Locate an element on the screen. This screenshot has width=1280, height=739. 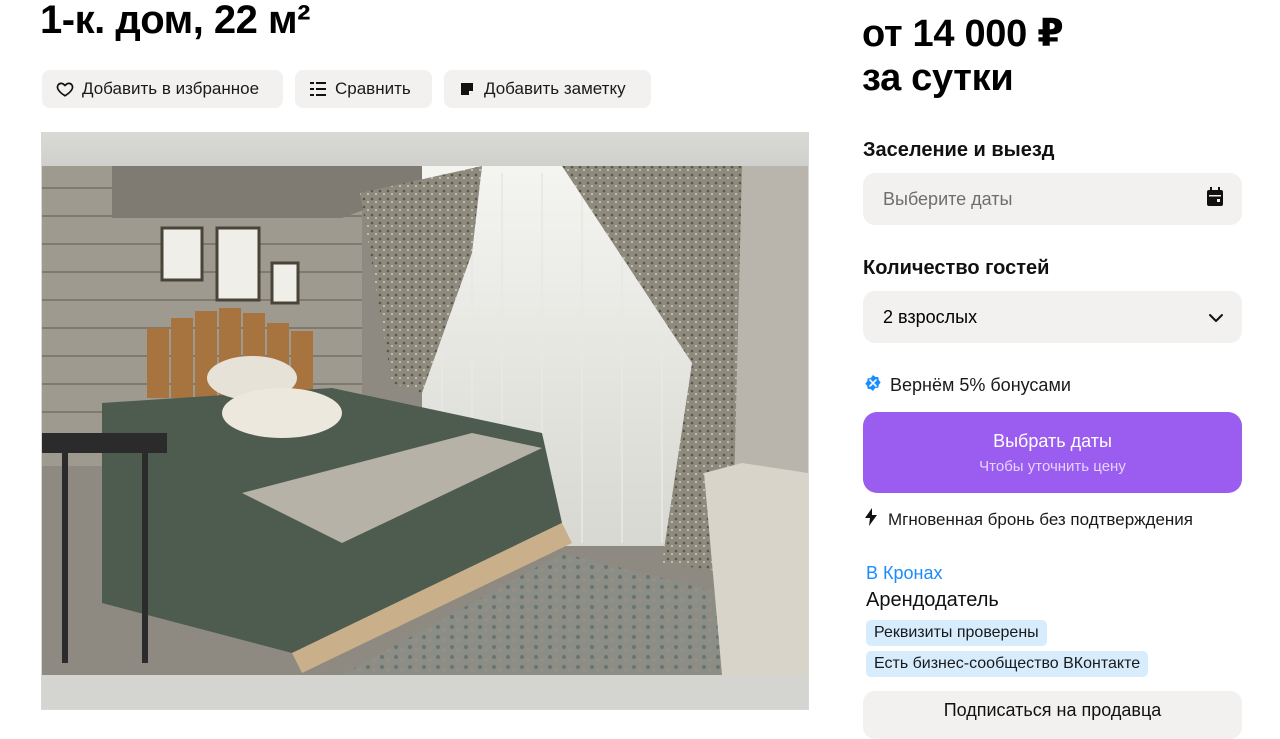
chevron-down-icon is located at coordinates (1216, 317).